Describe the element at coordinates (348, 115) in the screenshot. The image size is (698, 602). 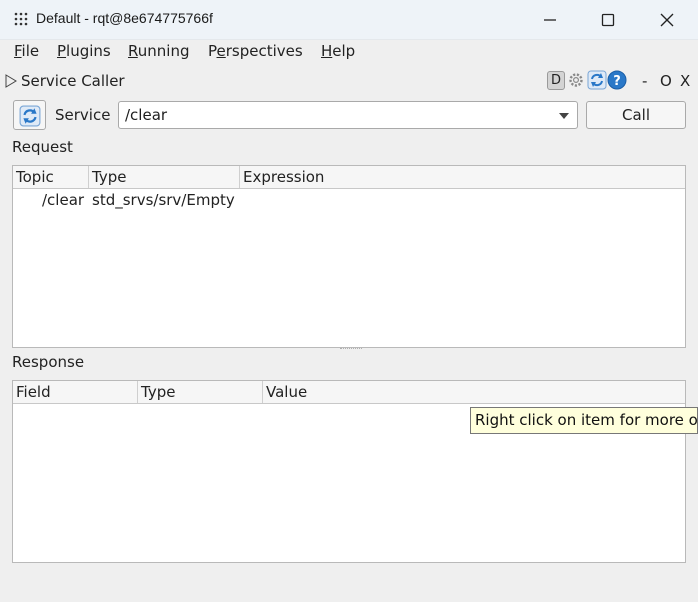
I see `service-combobox: /clear` at that location.